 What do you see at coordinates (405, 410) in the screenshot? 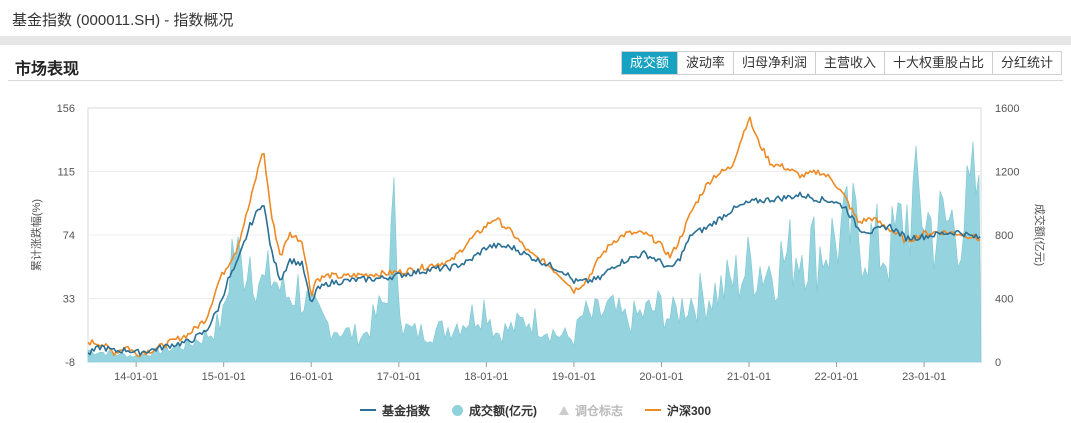
I see `legend-label: 基金指数` at bounding box center [405, 410].